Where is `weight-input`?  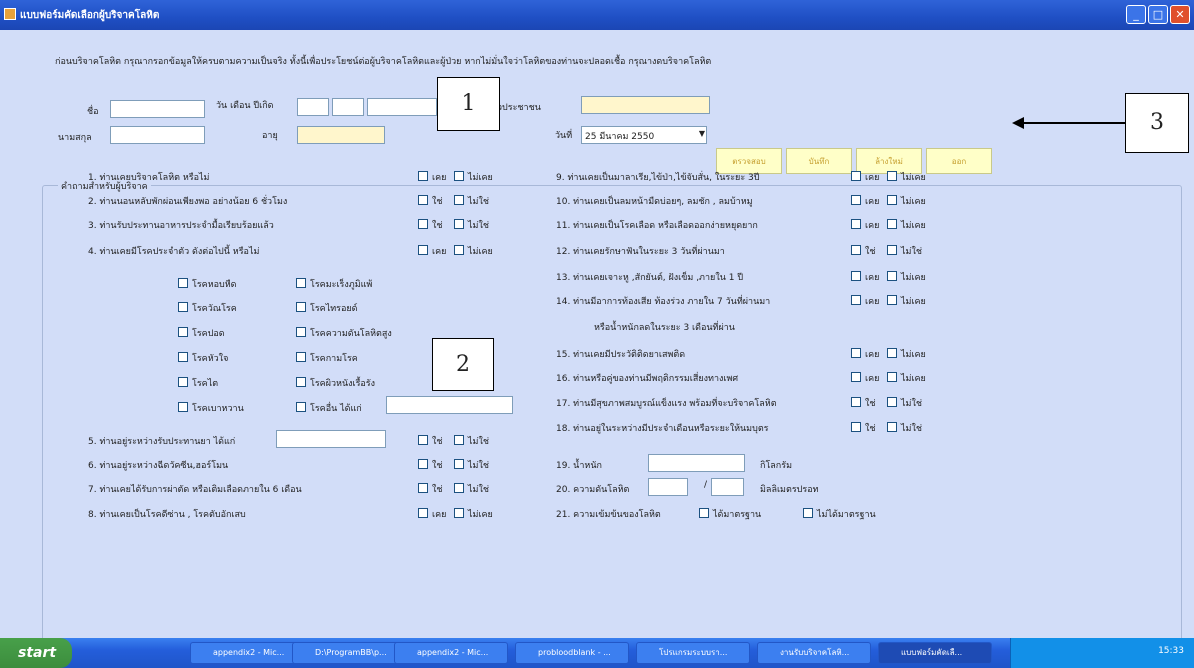 weight-input is located at coordinates (696, 463).